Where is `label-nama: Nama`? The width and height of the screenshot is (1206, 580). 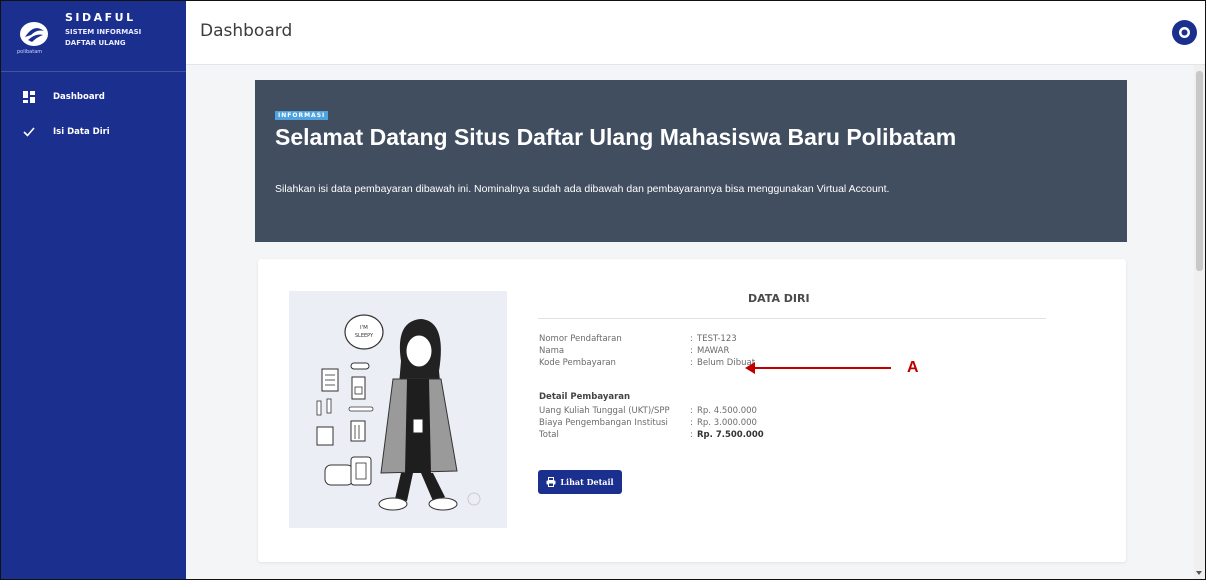 label-nama: Nama is located at coordinates (552, 351).